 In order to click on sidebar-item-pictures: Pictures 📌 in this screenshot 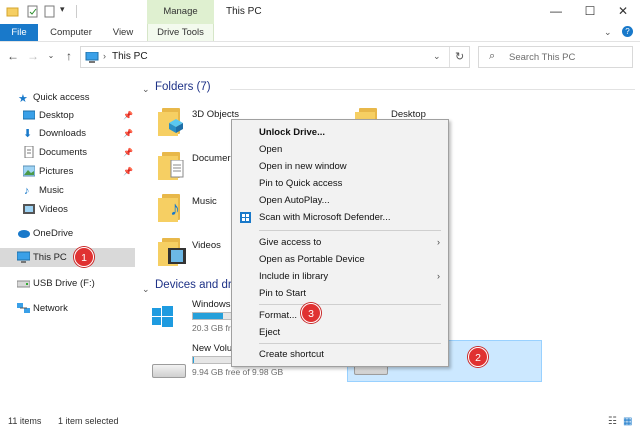, I will do `click(67, 171)`.